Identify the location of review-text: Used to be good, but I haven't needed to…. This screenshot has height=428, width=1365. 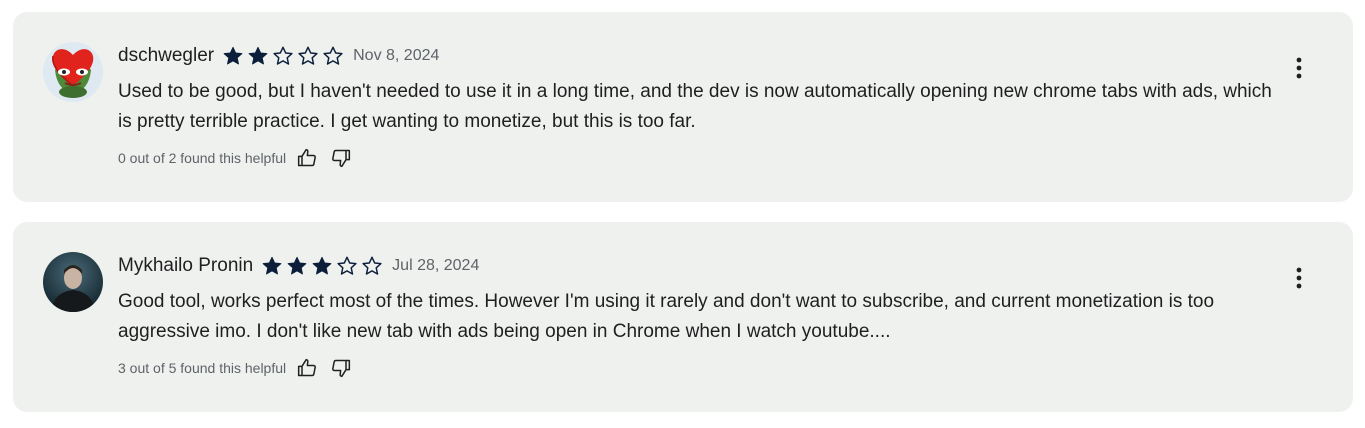
(695, 106).